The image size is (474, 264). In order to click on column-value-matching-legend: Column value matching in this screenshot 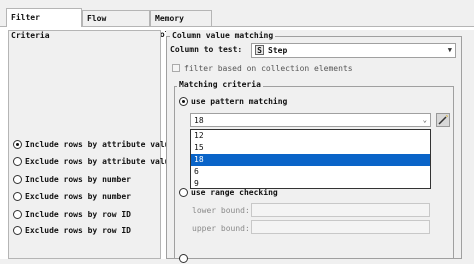, I will do `click(223, 36)`.